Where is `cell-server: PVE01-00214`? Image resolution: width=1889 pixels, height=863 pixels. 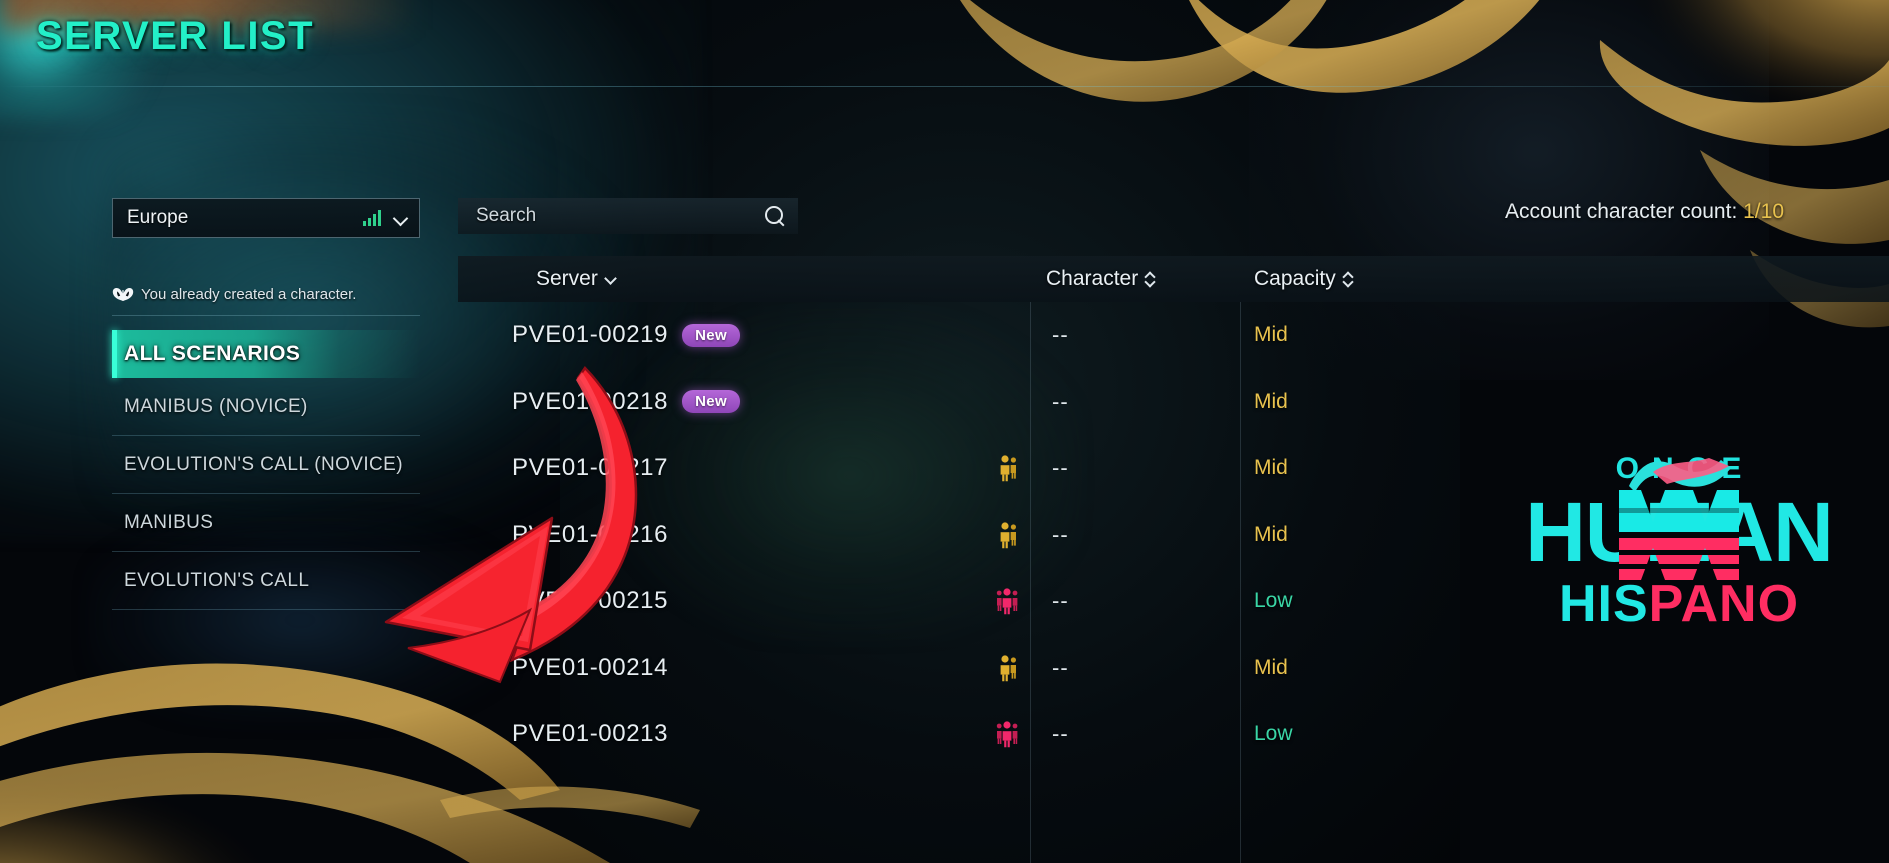 cell-server: PVE01-00214 is located at coordinates (590, 668).